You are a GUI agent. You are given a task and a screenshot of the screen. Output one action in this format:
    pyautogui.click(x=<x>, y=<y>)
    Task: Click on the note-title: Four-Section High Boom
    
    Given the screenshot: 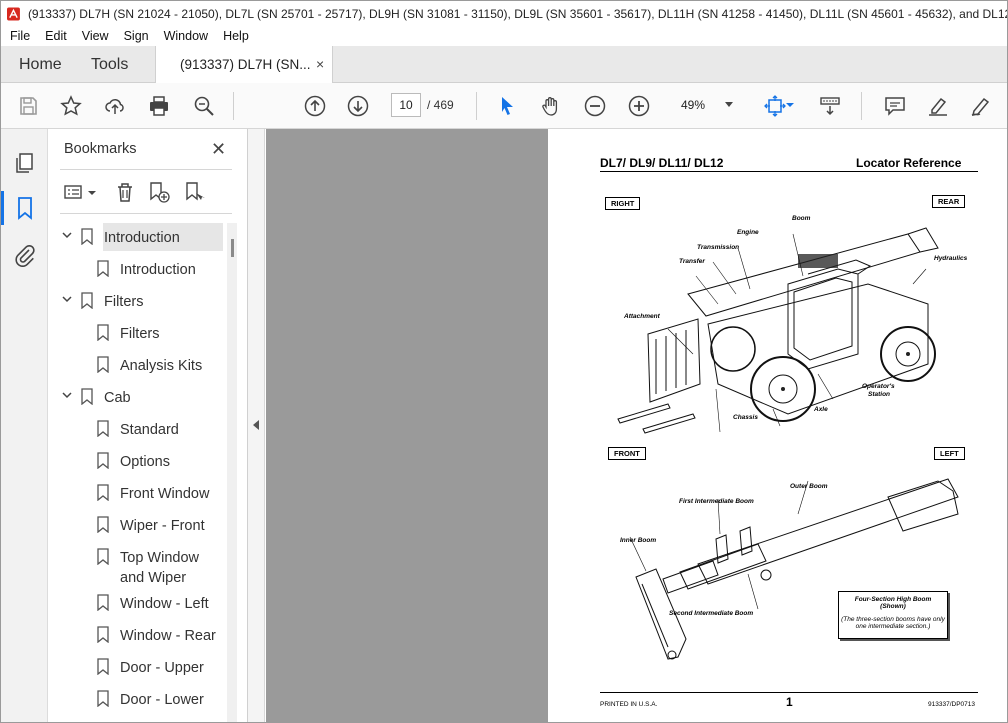 What is the action you would take?
    pyautogui.click(x=893, y=599)
    